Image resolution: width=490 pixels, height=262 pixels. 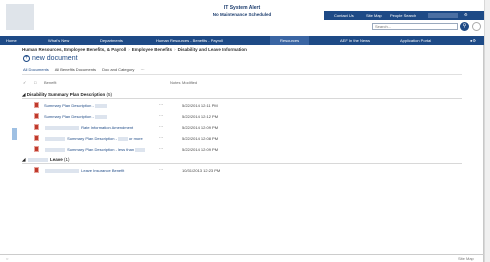 I want to click on new-document-label: new document, so click(x=55, y=58).